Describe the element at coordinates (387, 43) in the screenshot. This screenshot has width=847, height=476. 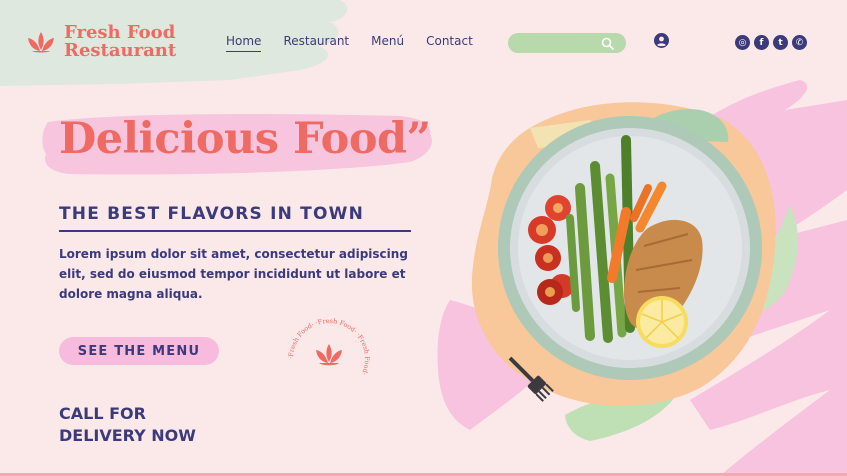
I see `nav-menu: Menú` at that location.